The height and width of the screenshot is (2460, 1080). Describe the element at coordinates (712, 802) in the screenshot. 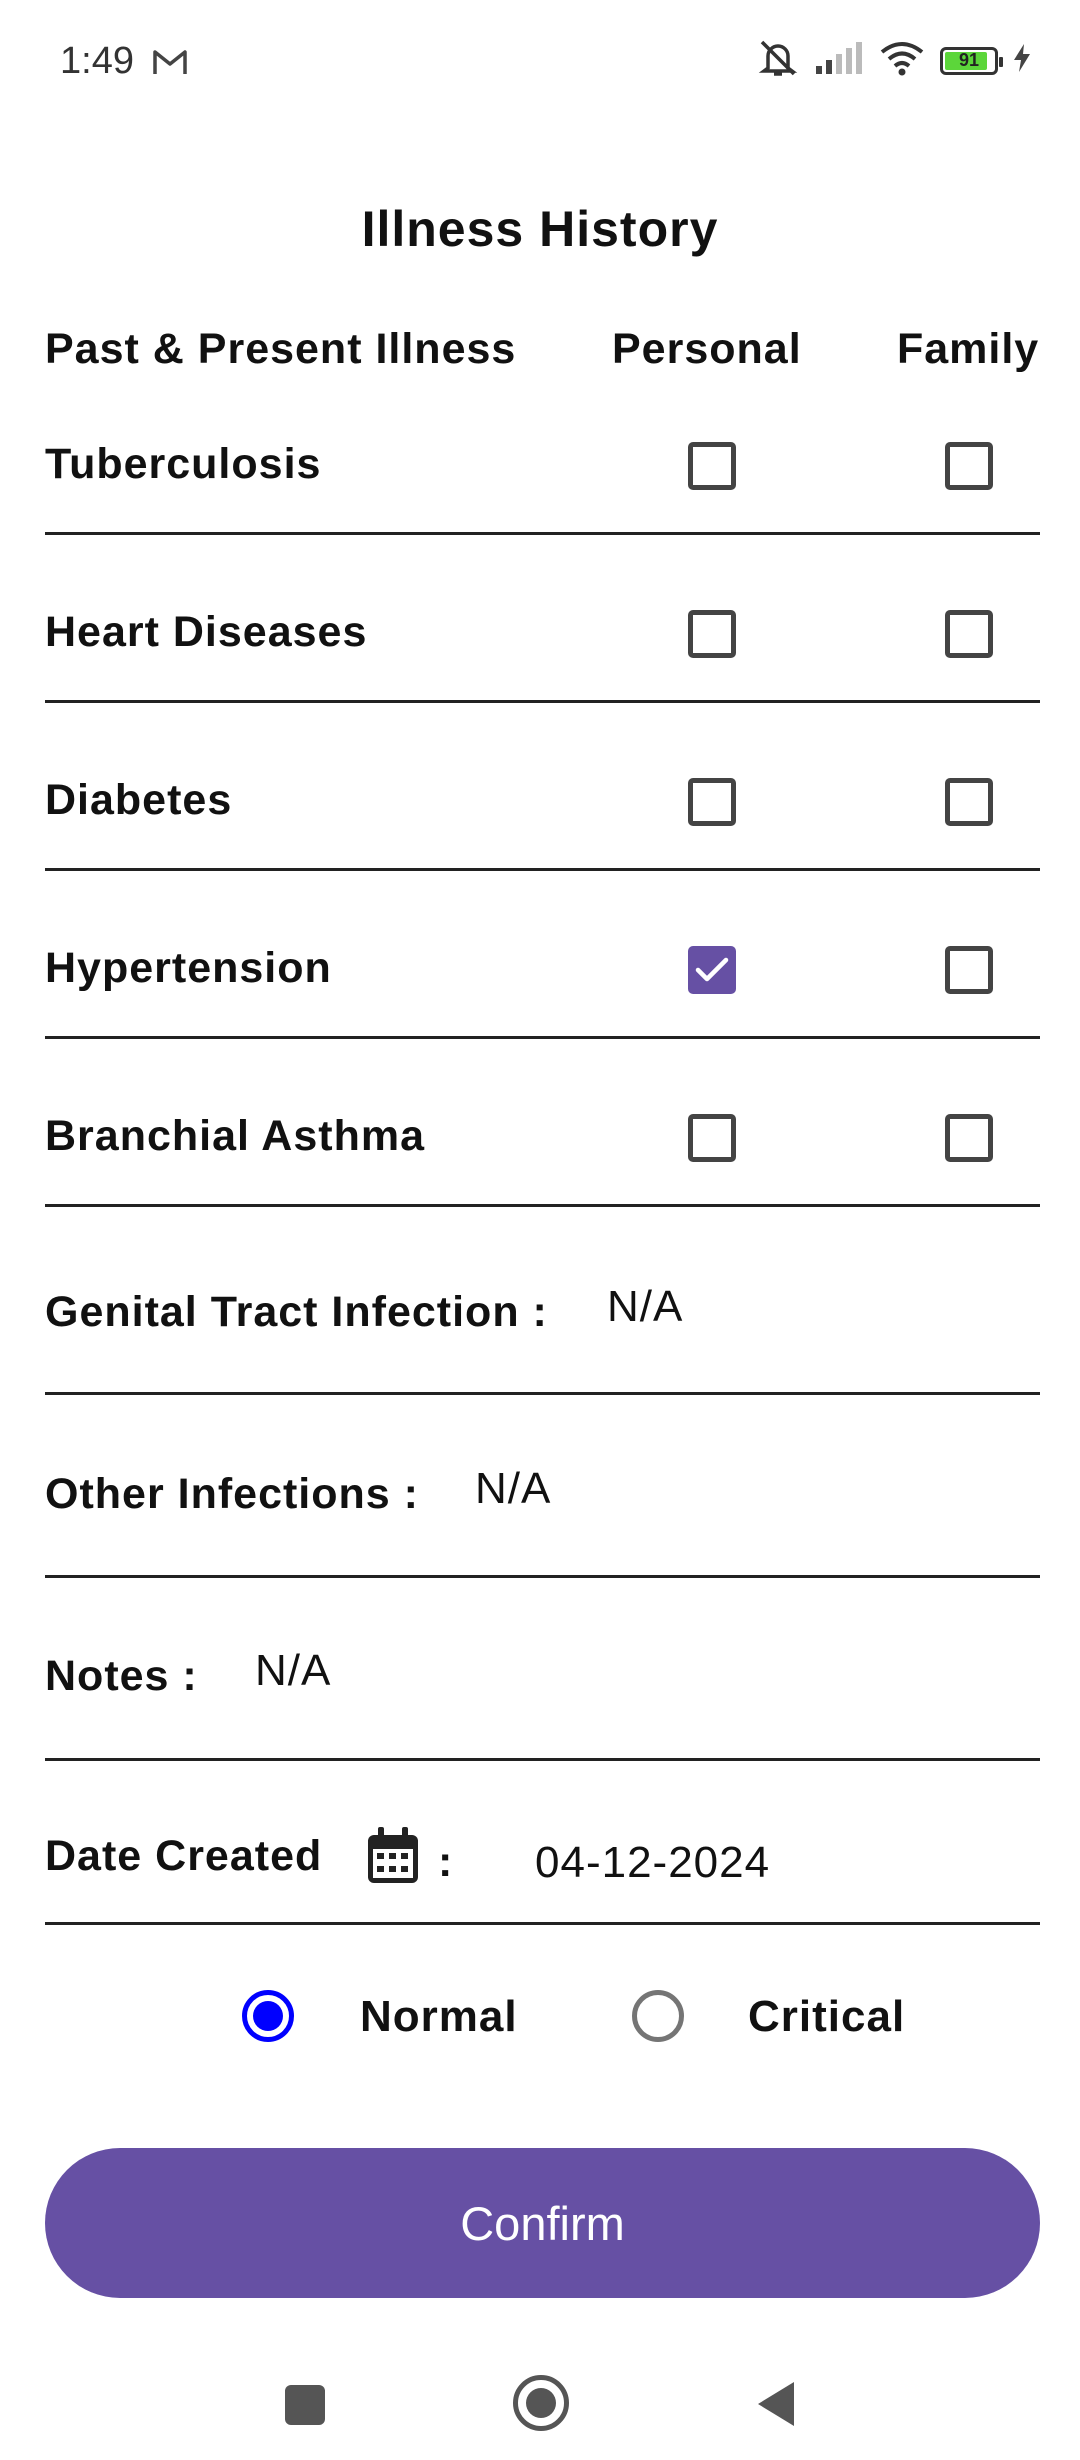

I see `personal-checkbox-diabetes` at that location.